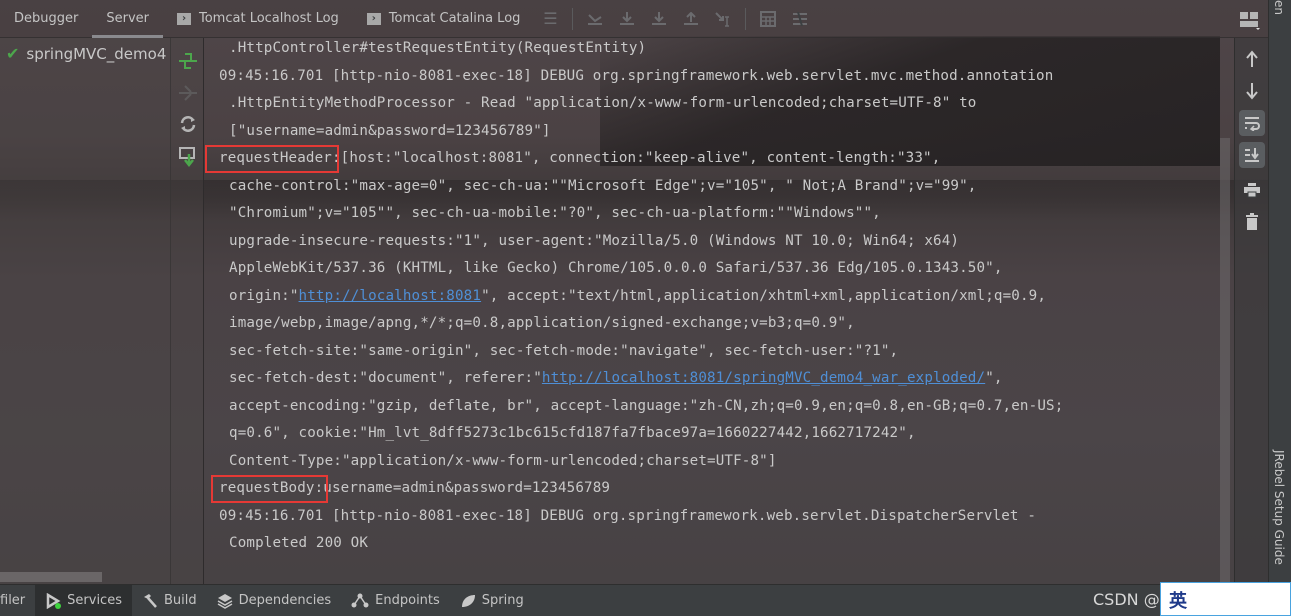 The height and width of the screenshot is (616, 1291). I want to click on tab-services: Services, so click(83, 600).